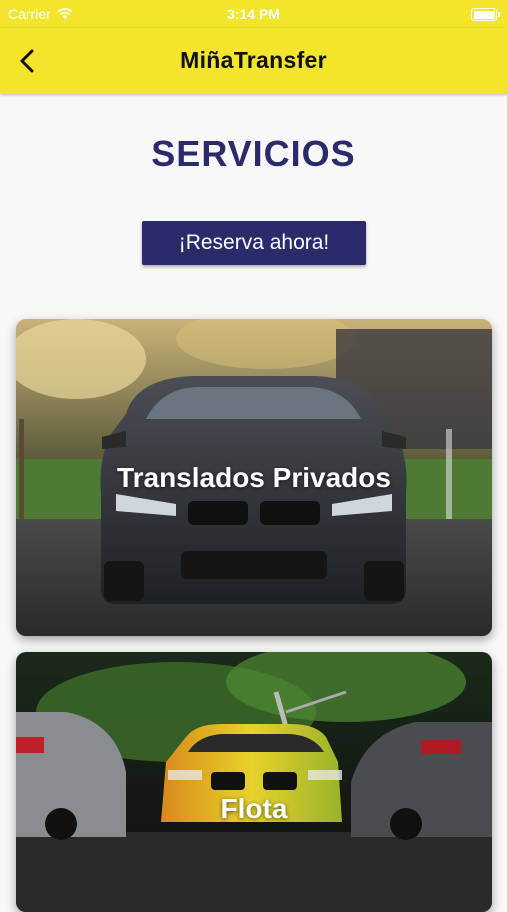  I want to click on card-label-private-transfers: Translados Privados, so click(254, 477).